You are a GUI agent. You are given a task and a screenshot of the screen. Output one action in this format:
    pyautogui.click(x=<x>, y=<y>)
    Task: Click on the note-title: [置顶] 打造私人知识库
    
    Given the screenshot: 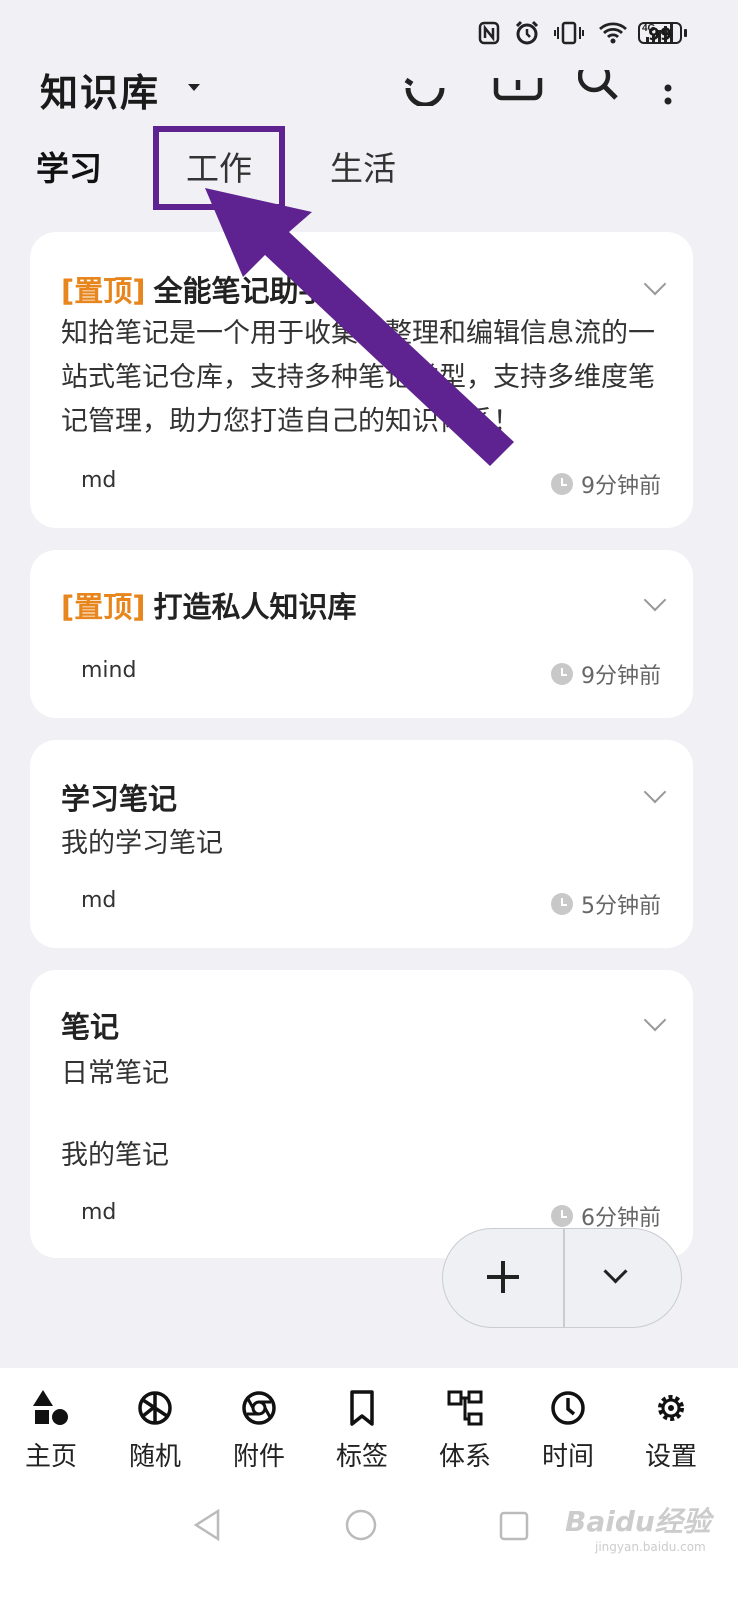 What is the action you would take?
    pyautogui.click(x=209, y=605)
    